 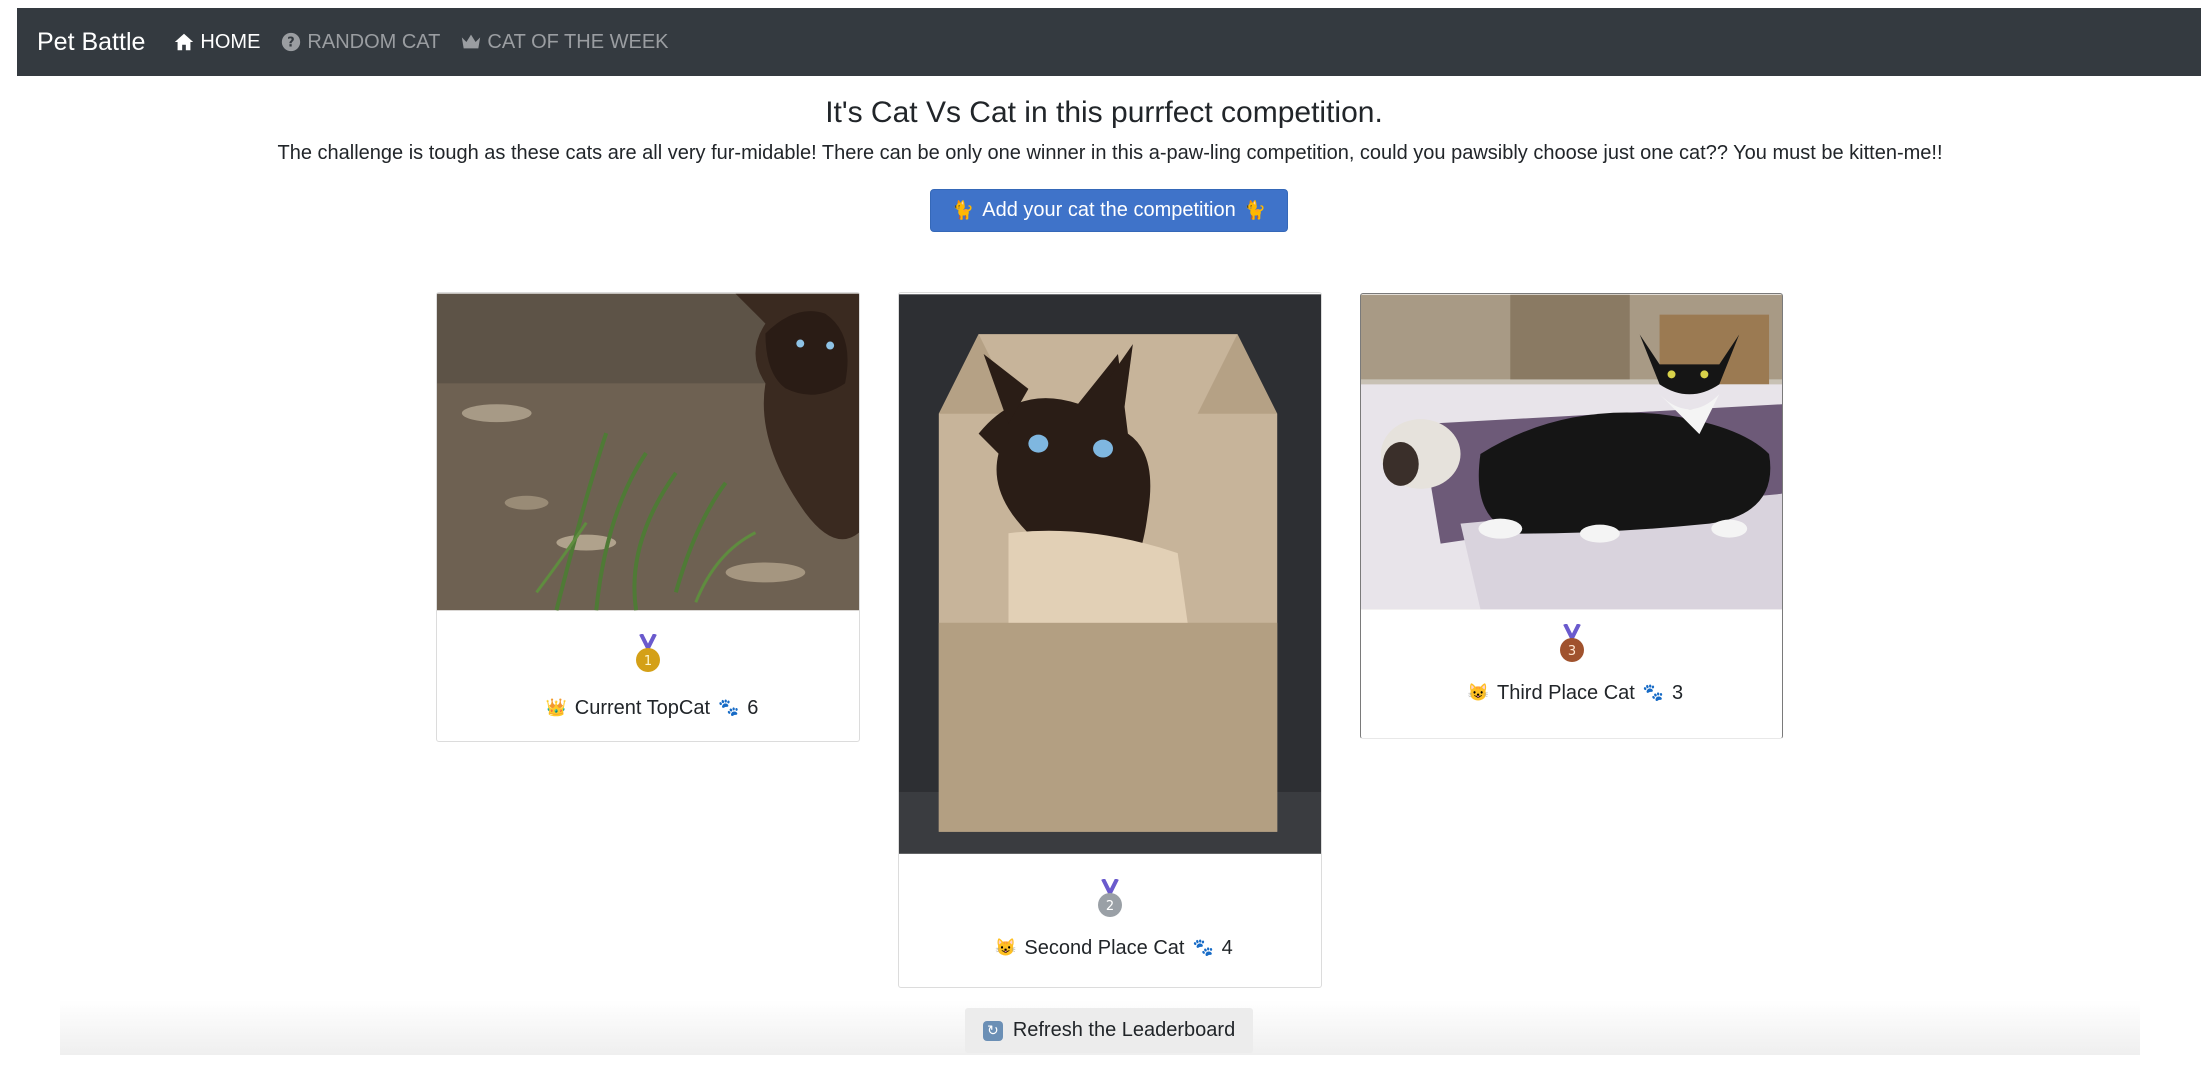 I want to click on leaderboard-card-first: 1 👑 Current TopCat 🐾 6, so click(x=648, y=517).